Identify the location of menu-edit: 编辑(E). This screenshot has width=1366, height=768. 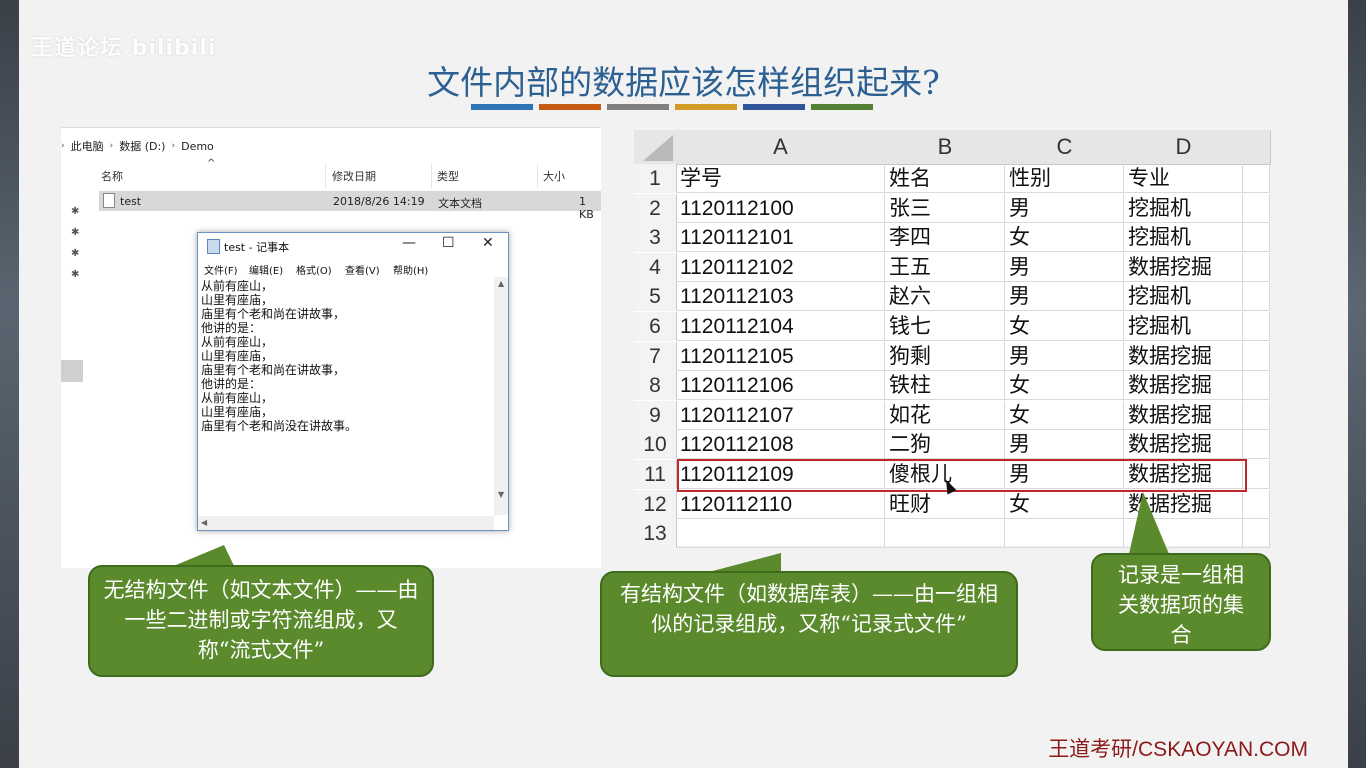
(266, 269).